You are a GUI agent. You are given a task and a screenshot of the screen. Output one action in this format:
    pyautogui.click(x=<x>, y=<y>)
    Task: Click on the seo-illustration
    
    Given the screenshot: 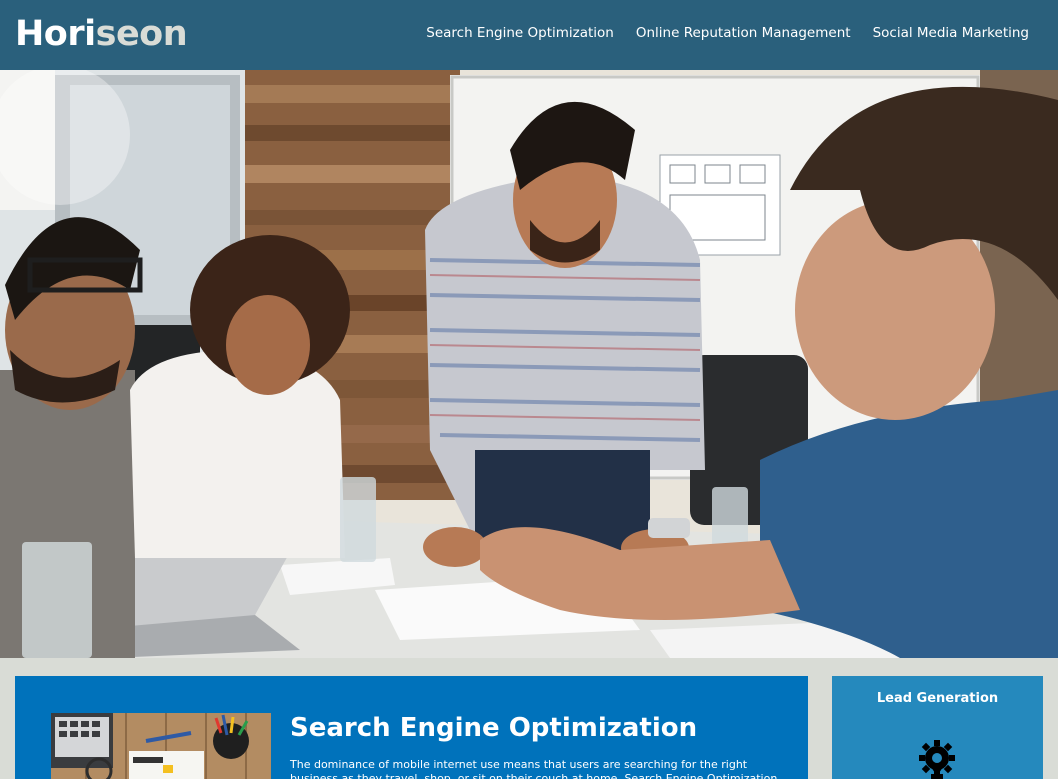 What is the action you would take?
    pyautogui.click(x=161, y=746)
    